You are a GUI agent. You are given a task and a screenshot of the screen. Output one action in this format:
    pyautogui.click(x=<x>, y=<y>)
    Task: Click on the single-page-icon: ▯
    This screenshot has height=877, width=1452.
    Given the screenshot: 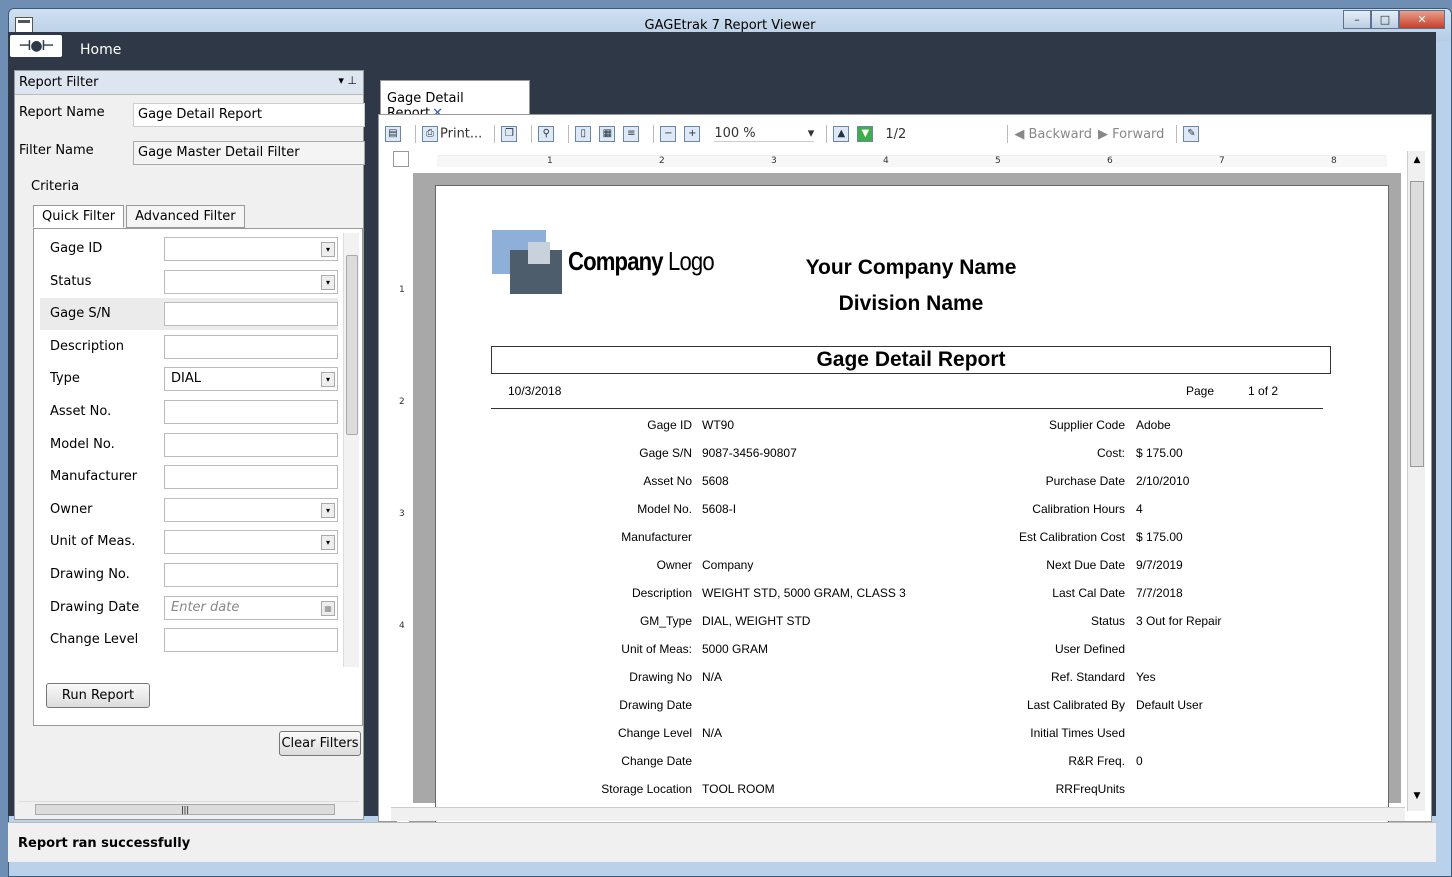 What is the action you would take?
    pyautogui.click(x=583, y=134)
    